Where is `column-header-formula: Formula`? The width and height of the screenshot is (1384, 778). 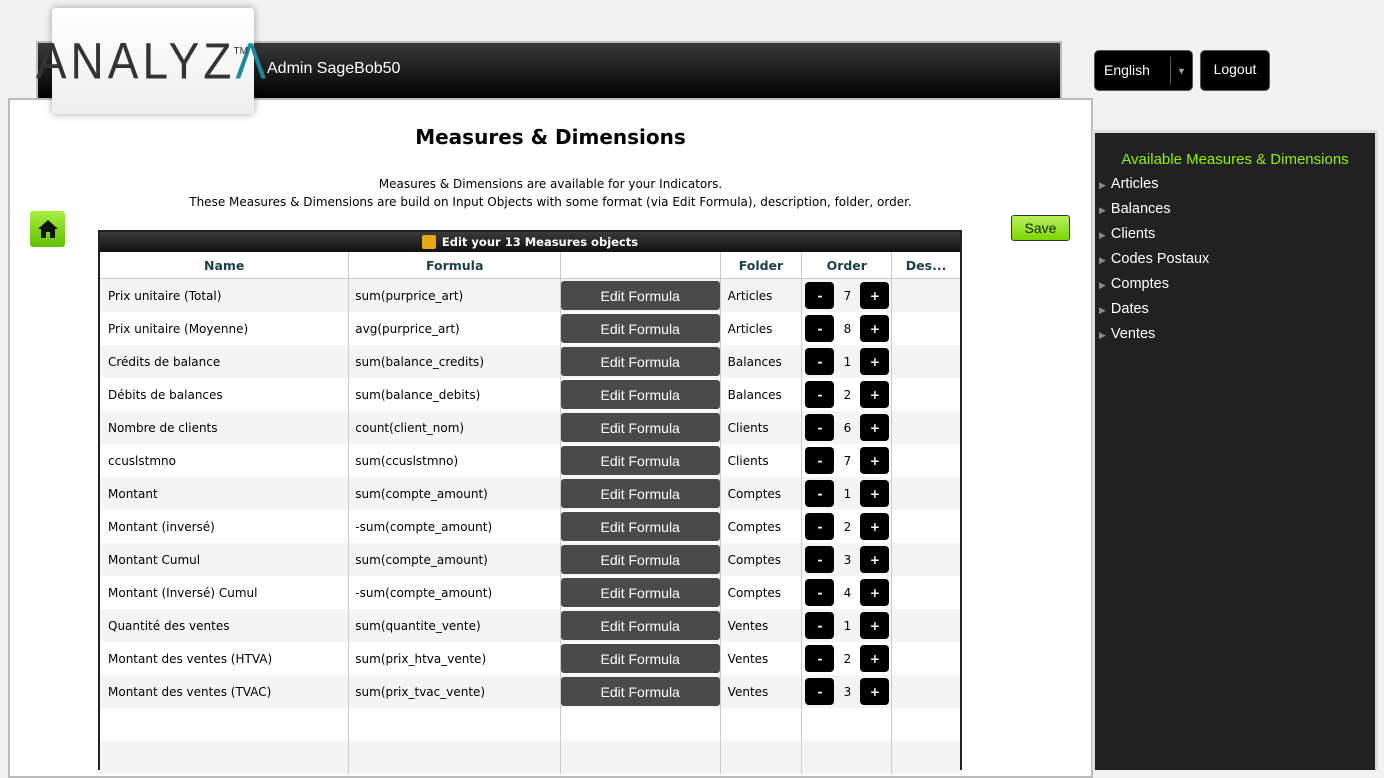 column-header-formula: Formula is located at coordinates (455, 265).